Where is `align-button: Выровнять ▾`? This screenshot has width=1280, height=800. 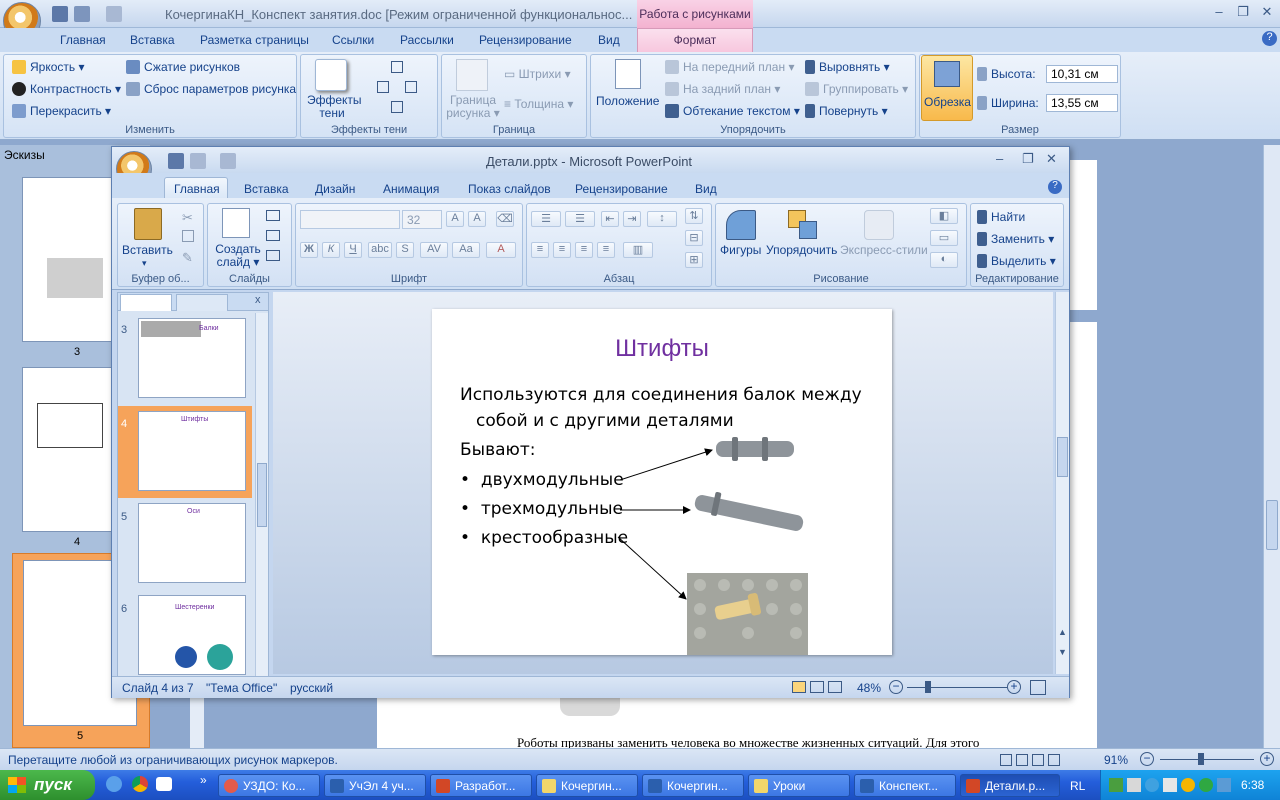
align-button: Выровнять ▾ is located at coordinates (847, 67).